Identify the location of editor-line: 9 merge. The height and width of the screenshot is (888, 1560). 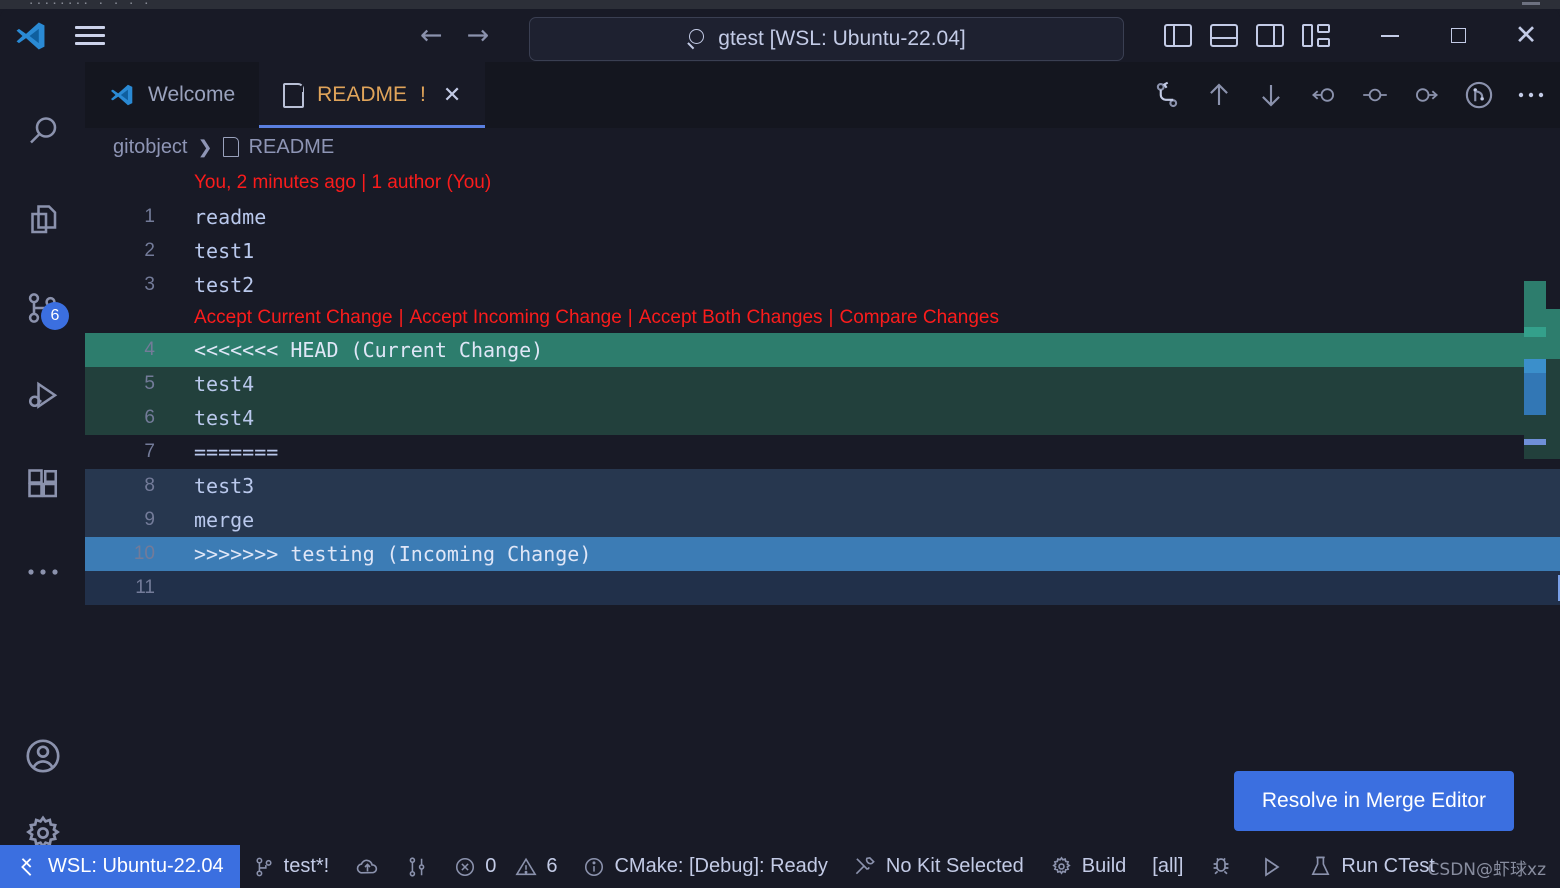
(822, 520).